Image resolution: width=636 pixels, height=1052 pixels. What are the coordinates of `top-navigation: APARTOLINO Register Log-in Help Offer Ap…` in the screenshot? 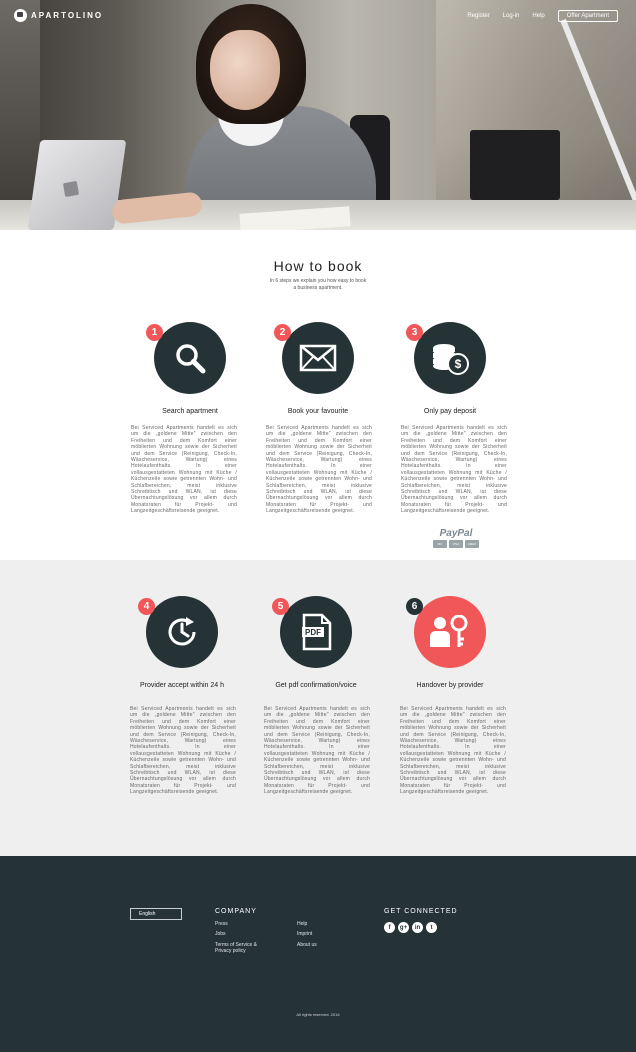 It's located at (318, 15).